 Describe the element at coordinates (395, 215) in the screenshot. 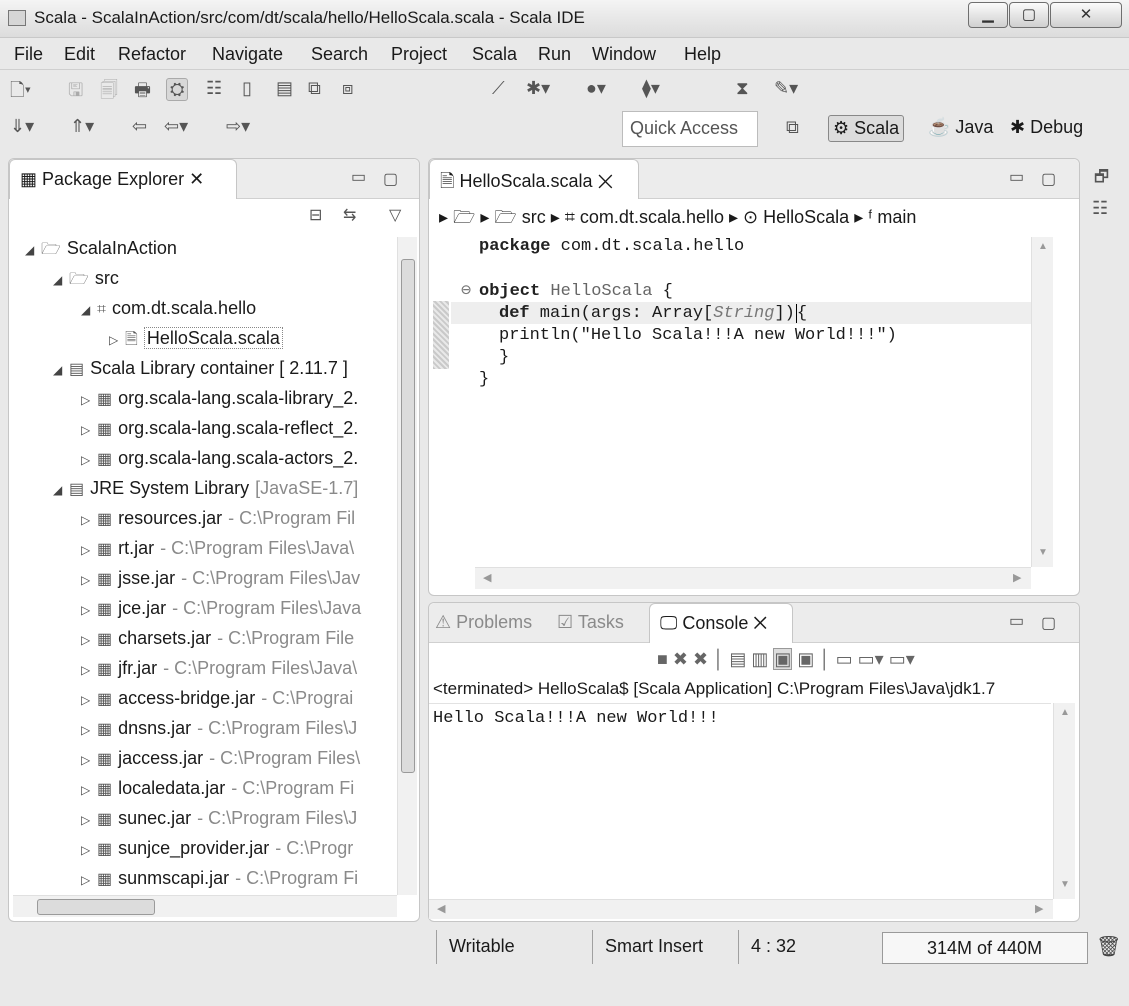

I see `view-menu-icon: ▽` at that location.